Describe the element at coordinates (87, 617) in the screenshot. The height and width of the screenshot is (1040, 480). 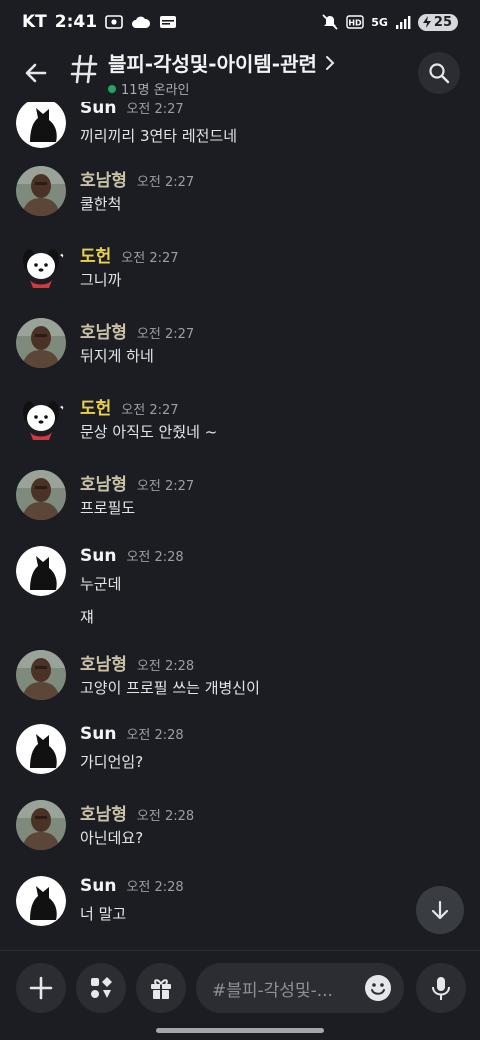
I see `message-text: 쟤` at that location.